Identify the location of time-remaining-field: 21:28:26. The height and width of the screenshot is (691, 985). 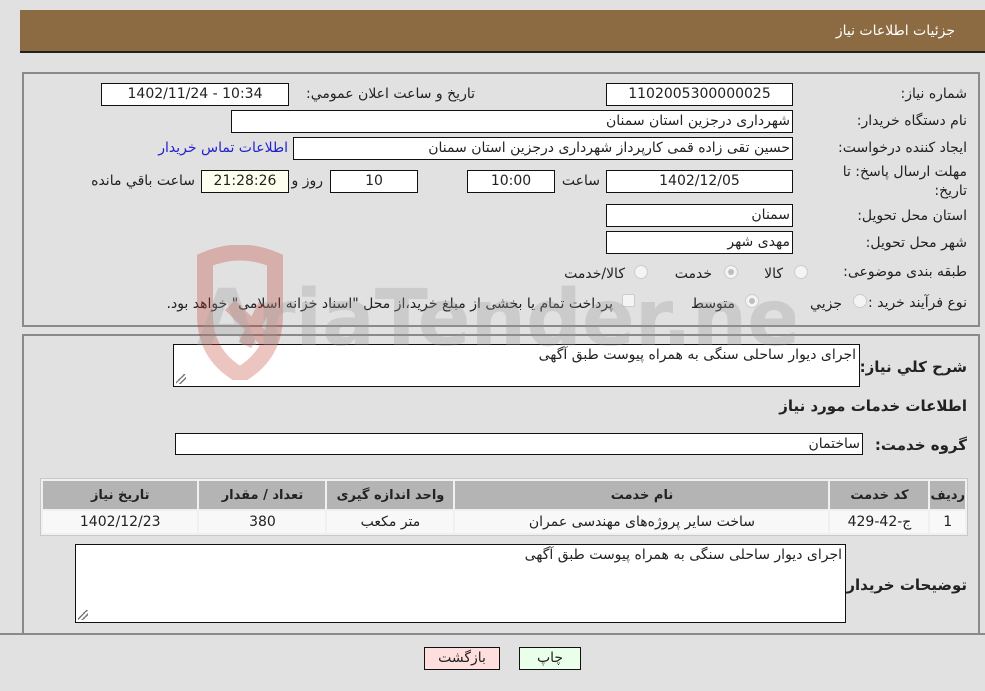
(245, 181).